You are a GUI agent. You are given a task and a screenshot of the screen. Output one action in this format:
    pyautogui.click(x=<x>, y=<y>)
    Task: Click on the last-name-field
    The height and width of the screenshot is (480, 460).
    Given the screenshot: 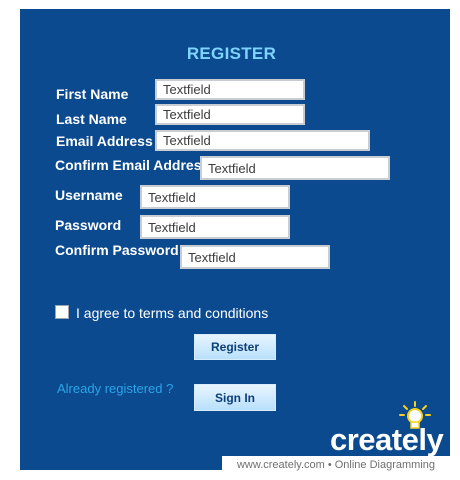 What is the action you would take?
    pyautogui.click(x=230, y=114)
    